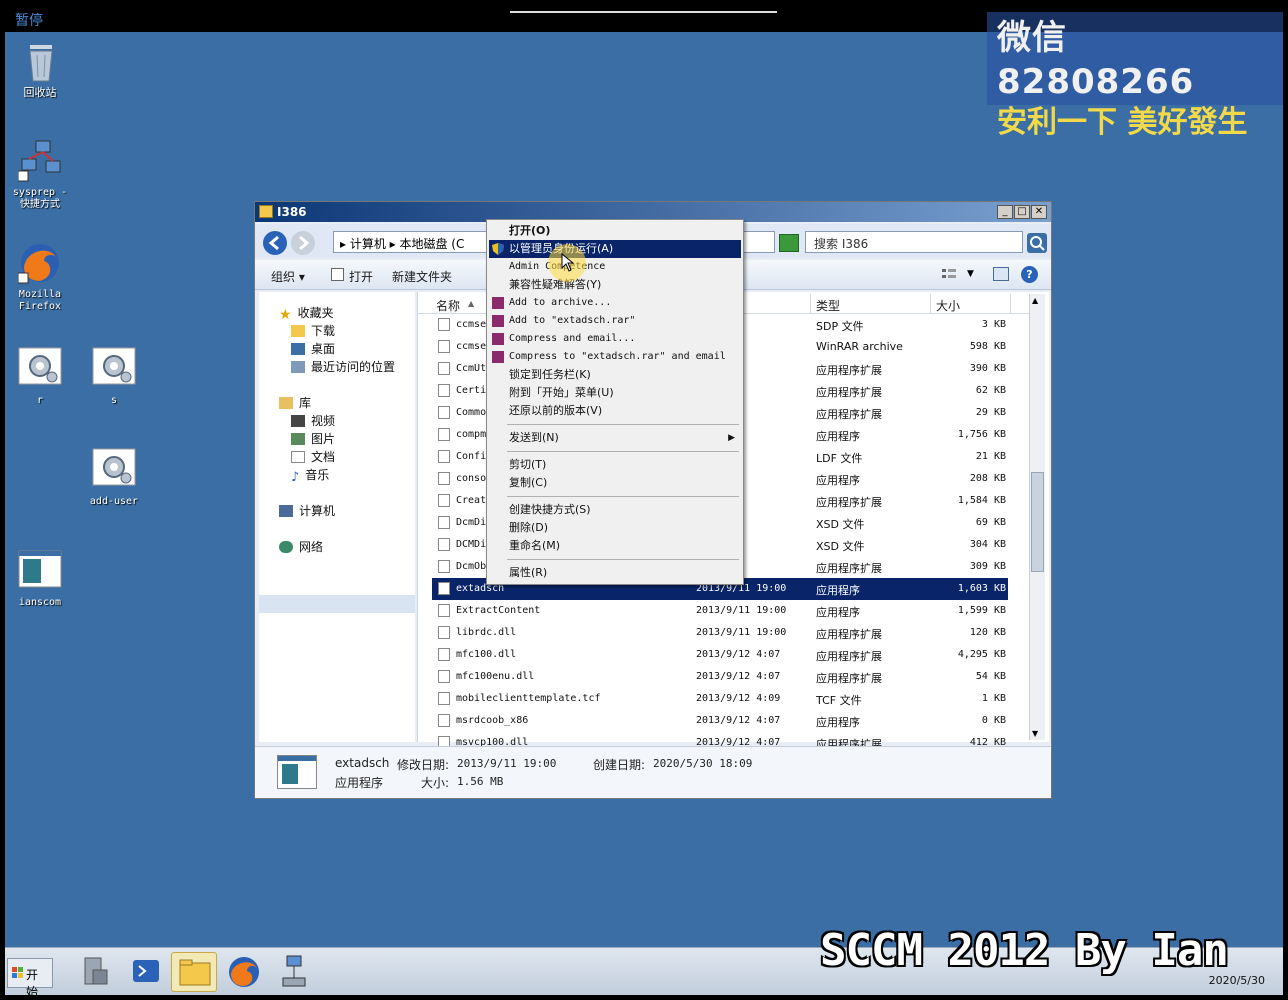 Image resolution: width=1288 pixels, height=1000 pixels. Describe the element at coordinates (720, 721) in the screenshot. I see `table-row: msrdcoob_x86 2013/9/12 4:07 应用程序 0 KB` at that location.